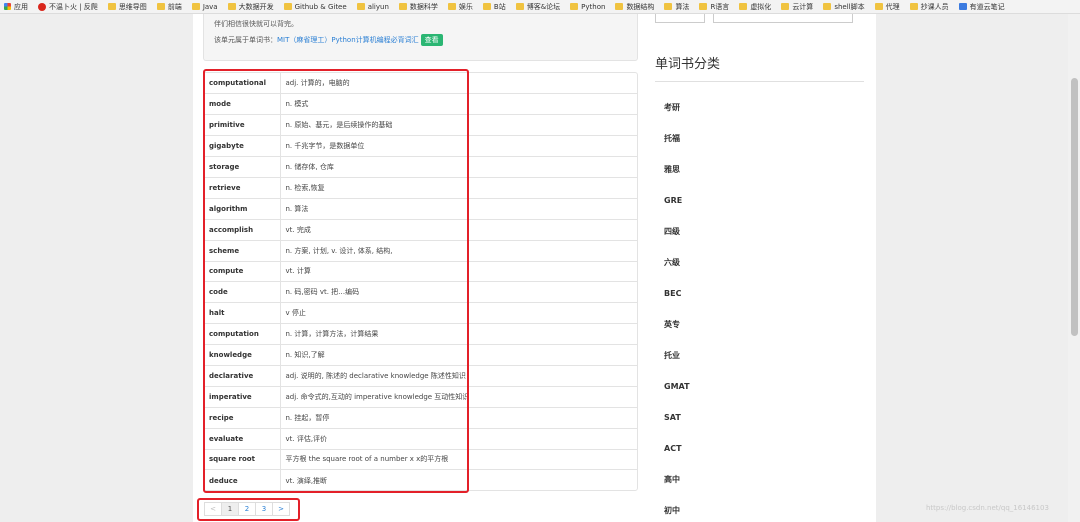 This screenshot has height=522, width=1080. I want to click on meaning-cell: vt. 完成, so click(458, 230).